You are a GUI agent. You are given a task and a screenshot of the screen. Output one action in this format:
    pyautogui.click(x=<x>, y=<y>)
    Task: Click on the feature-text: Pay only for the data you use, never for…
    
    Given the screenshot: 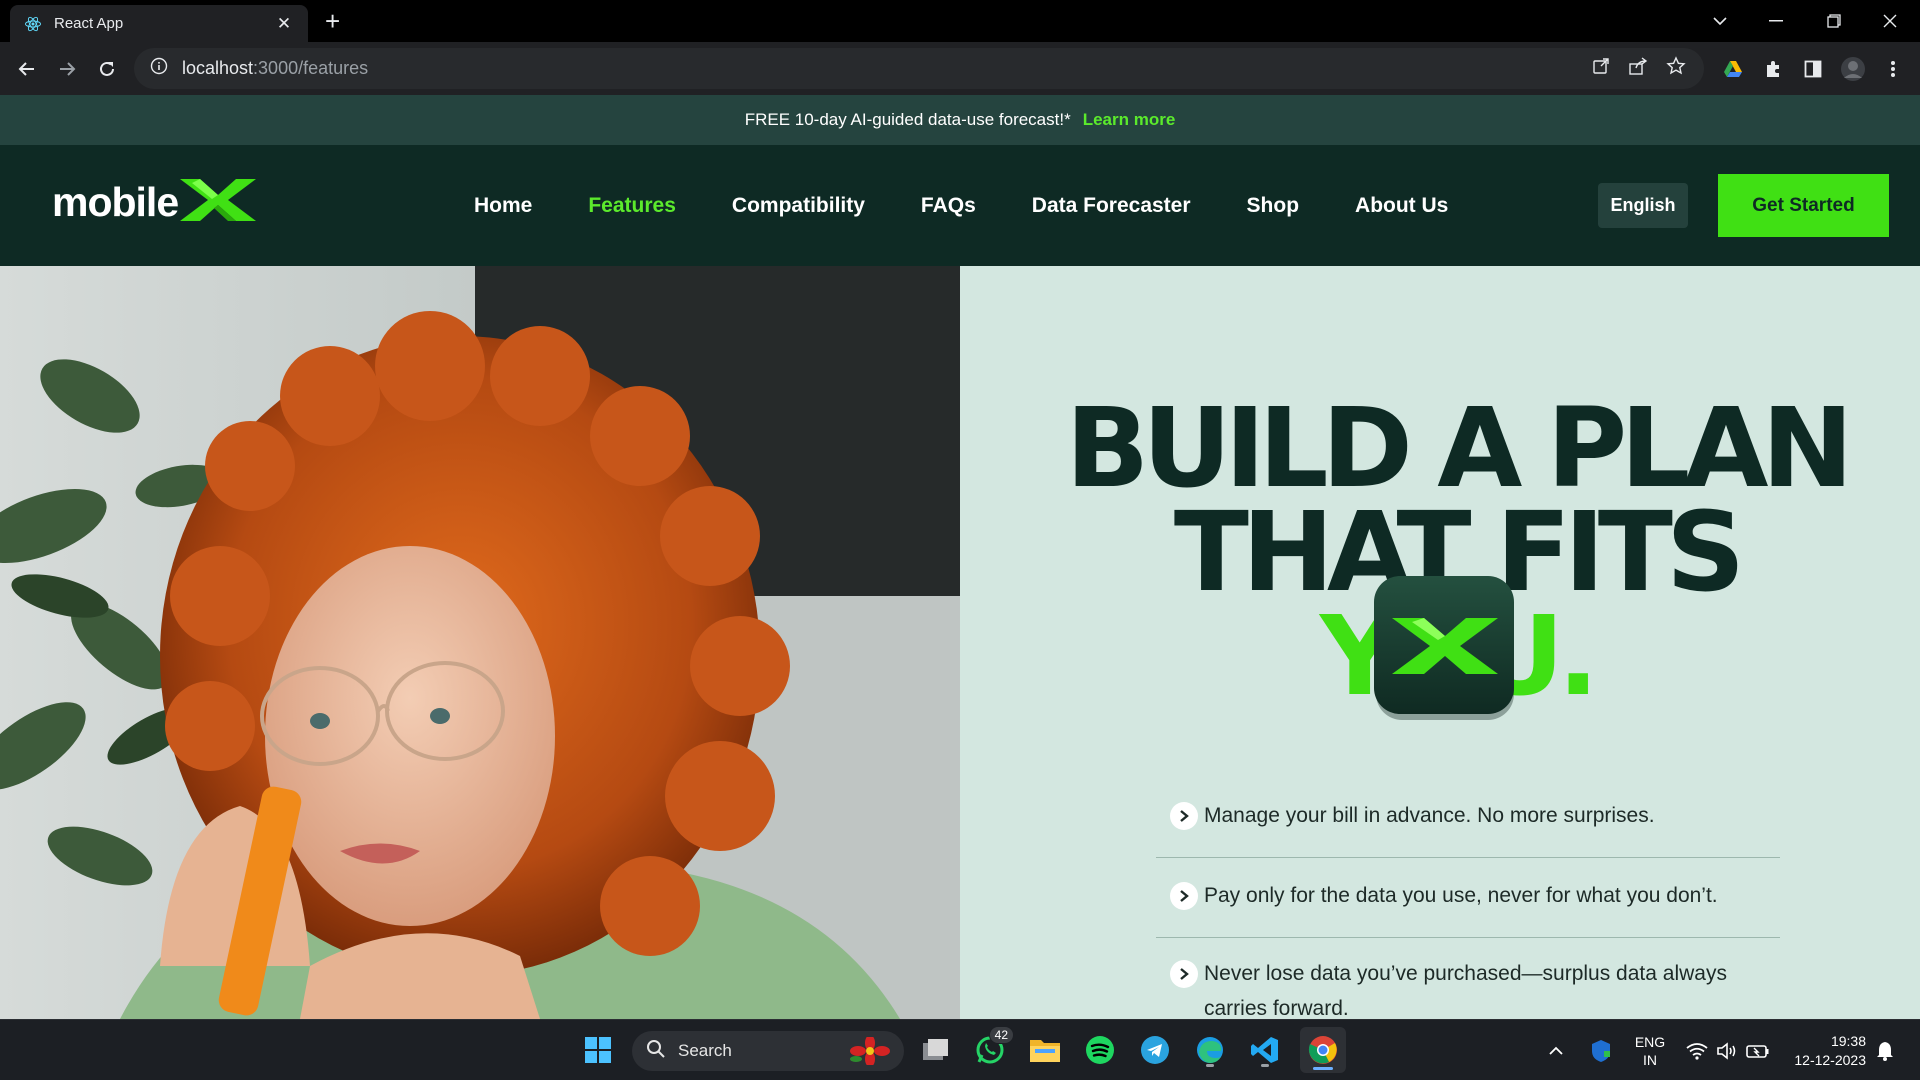 What is the action you would take?
    pyautogui.click(x=1461, y=895)
    